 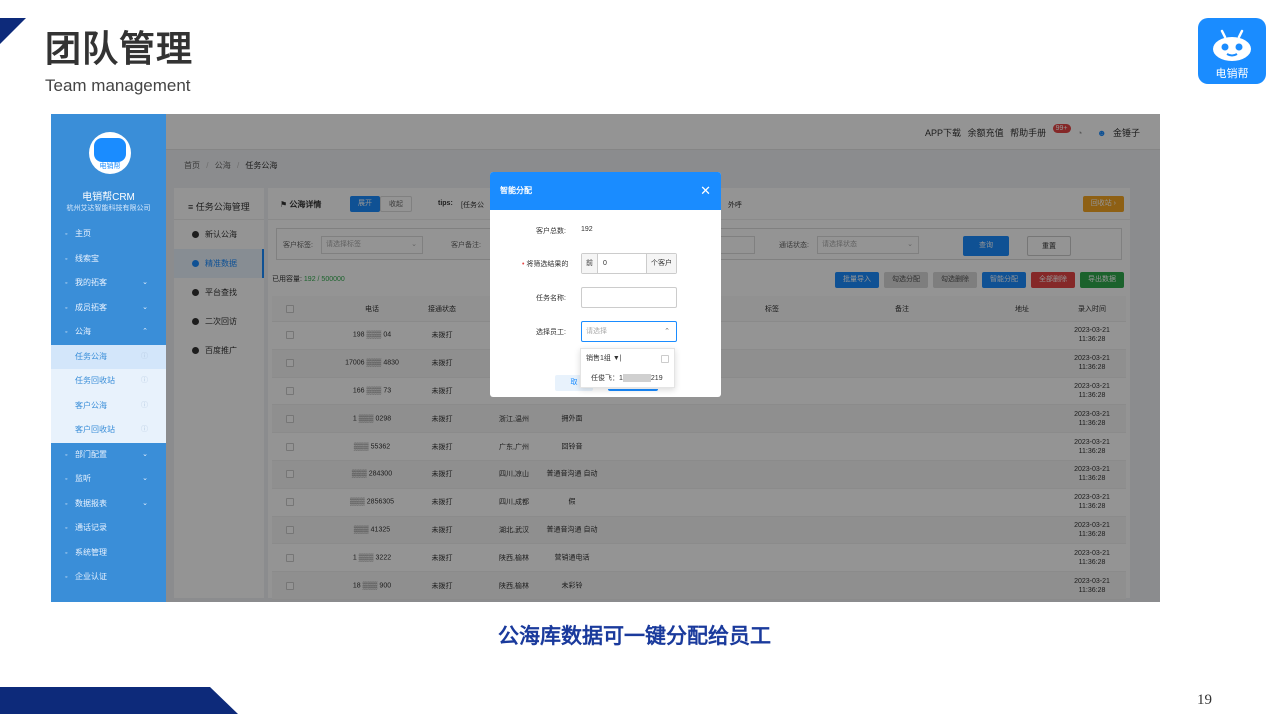 I want to click on sidebar-item-label: 公海, so click(x=83, y=331).